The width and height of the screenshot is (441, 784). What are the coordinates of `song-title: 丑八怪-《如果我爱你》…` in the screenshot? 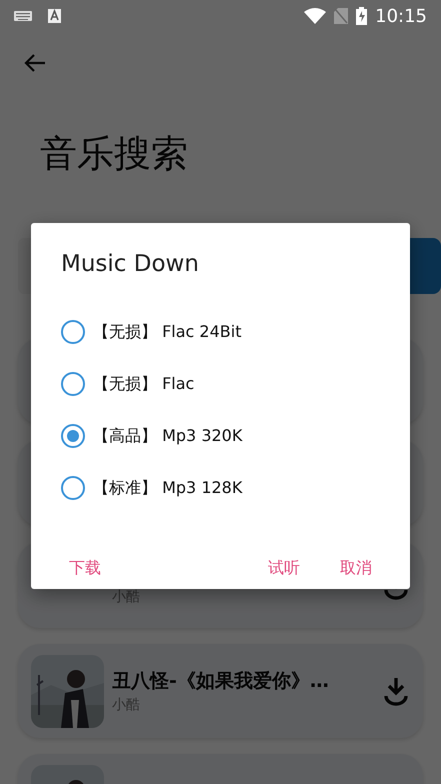 It's located at (221, 681).